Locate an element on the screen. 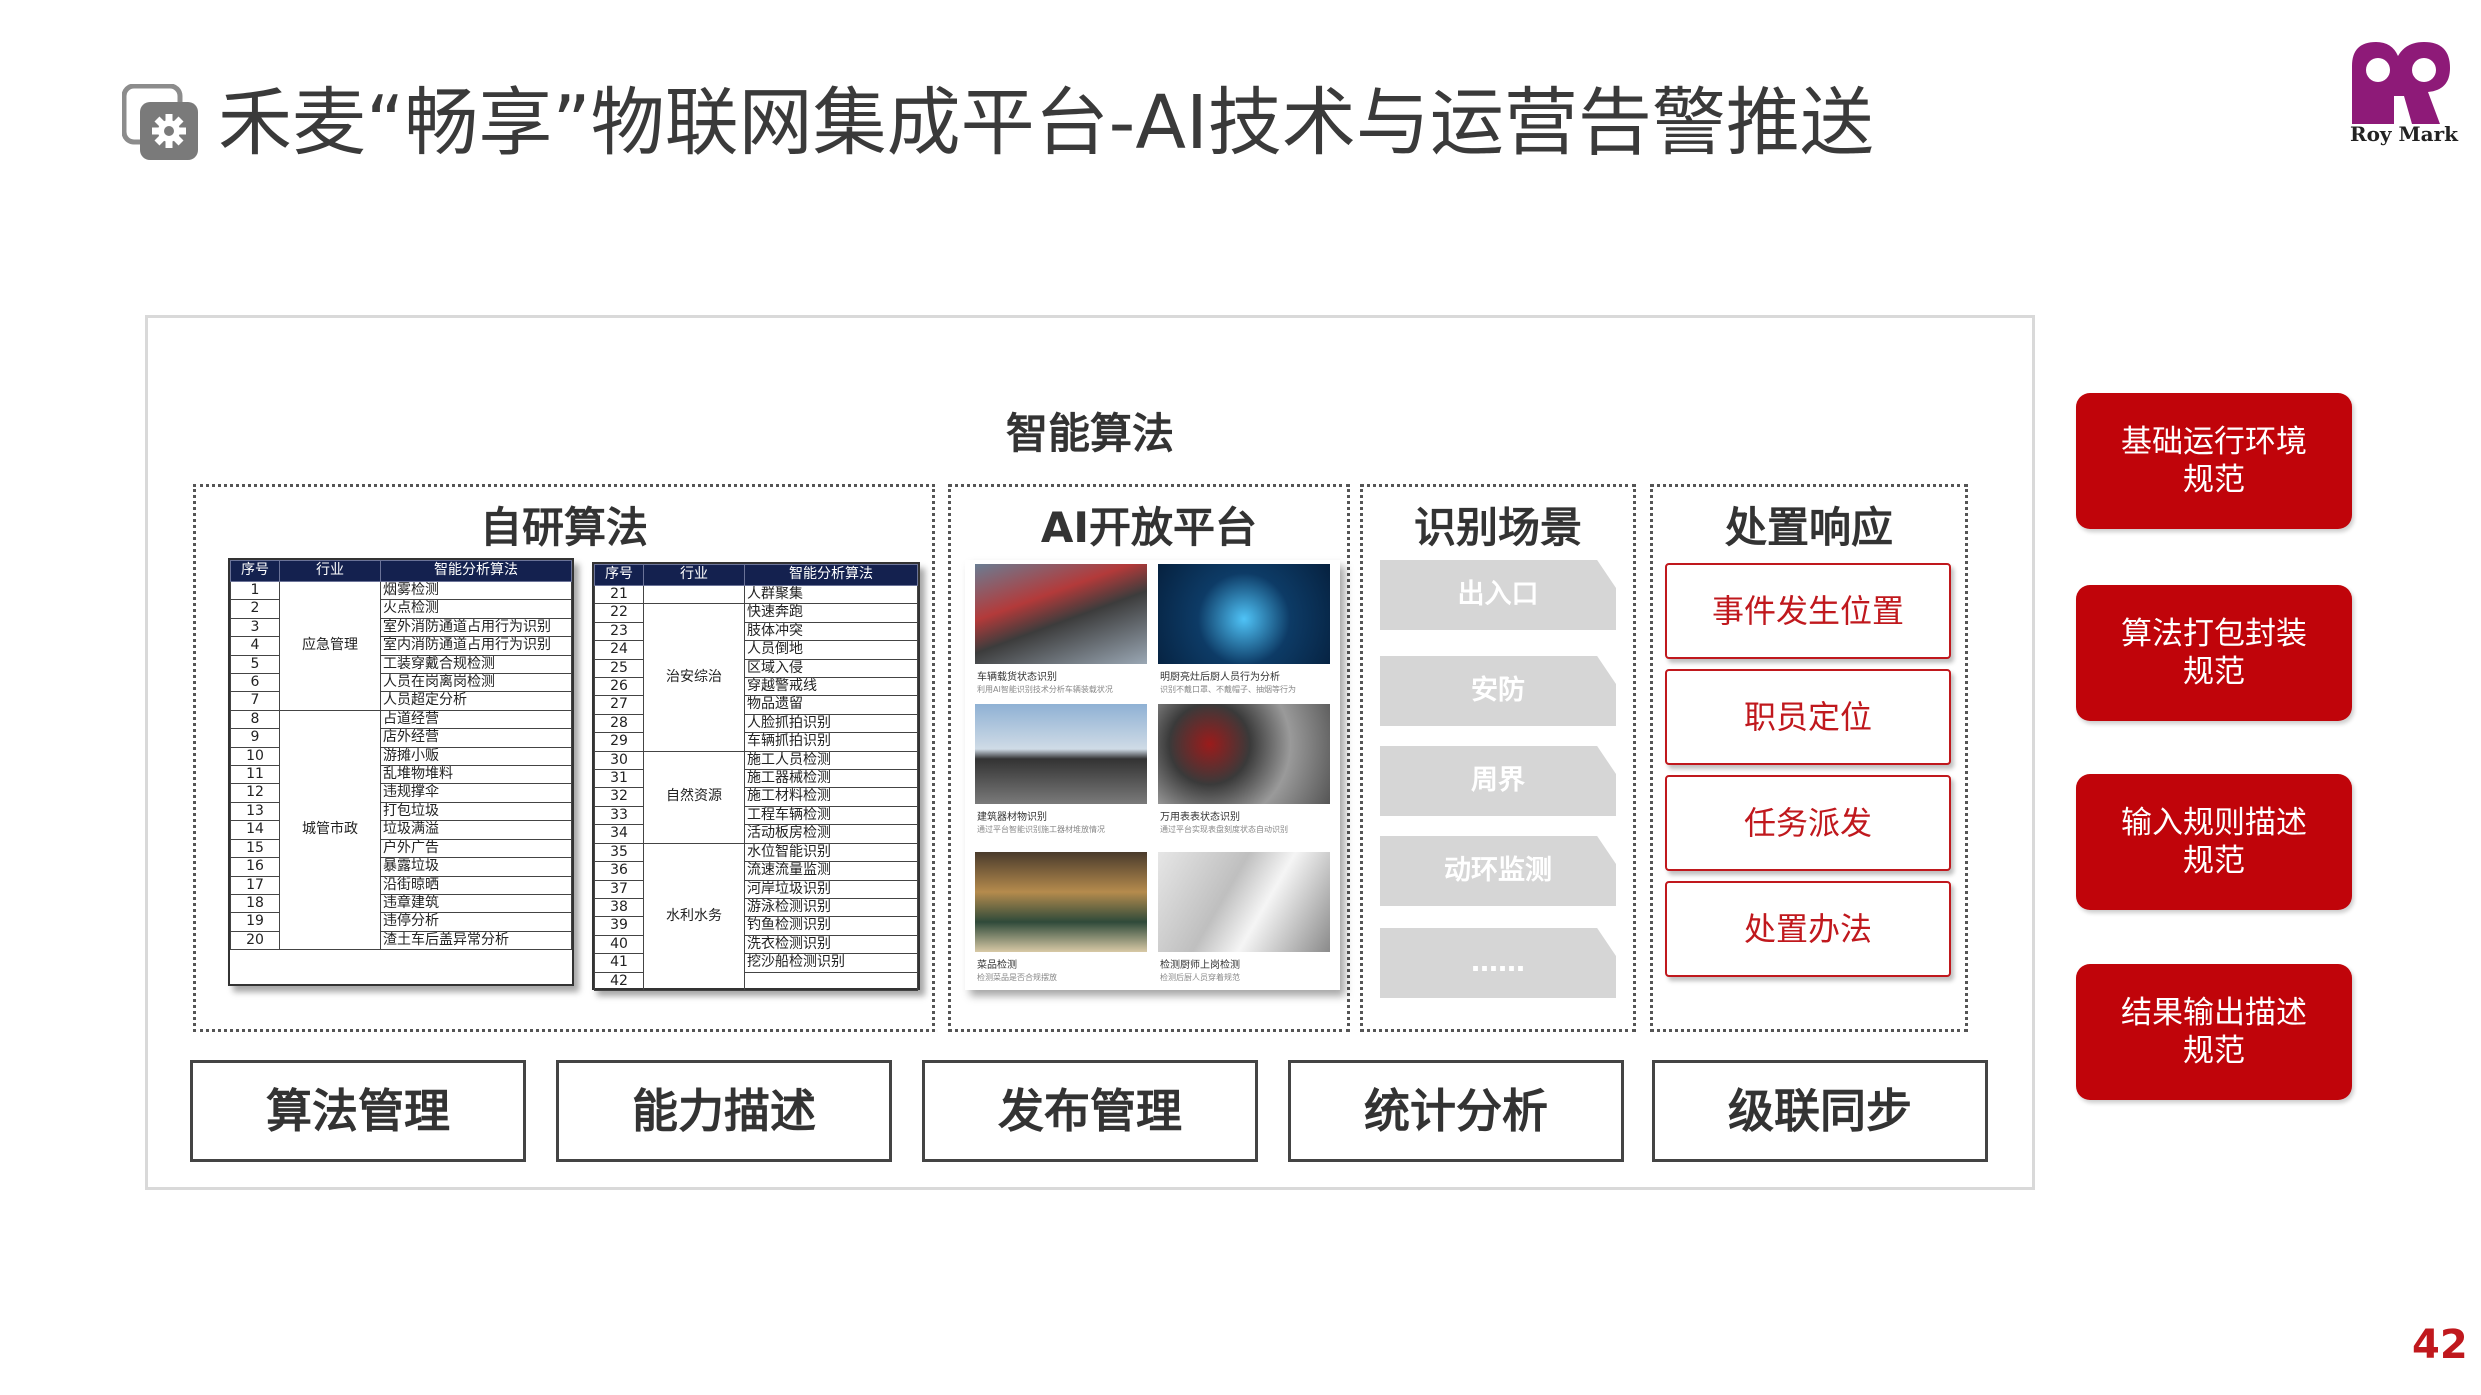  response-handling-method: 处置办法 is located at coordinates (1808, 929).